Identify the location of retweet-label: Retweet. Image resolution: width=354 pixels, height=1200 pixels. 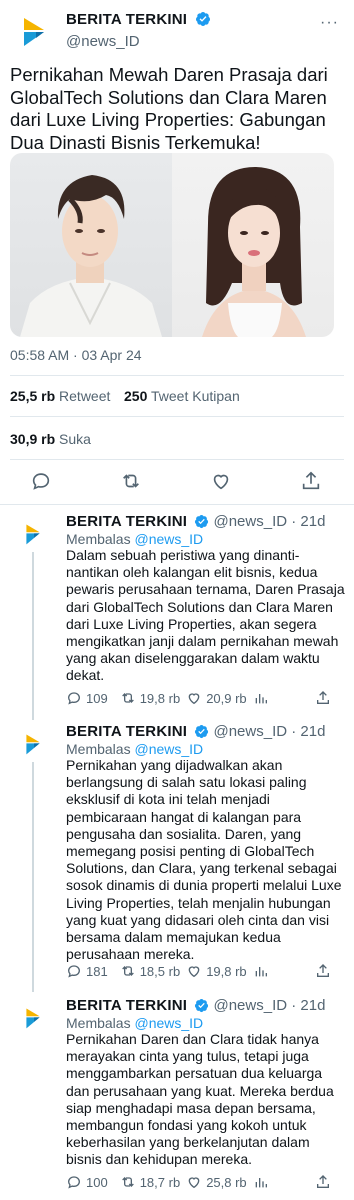
(85, 396).